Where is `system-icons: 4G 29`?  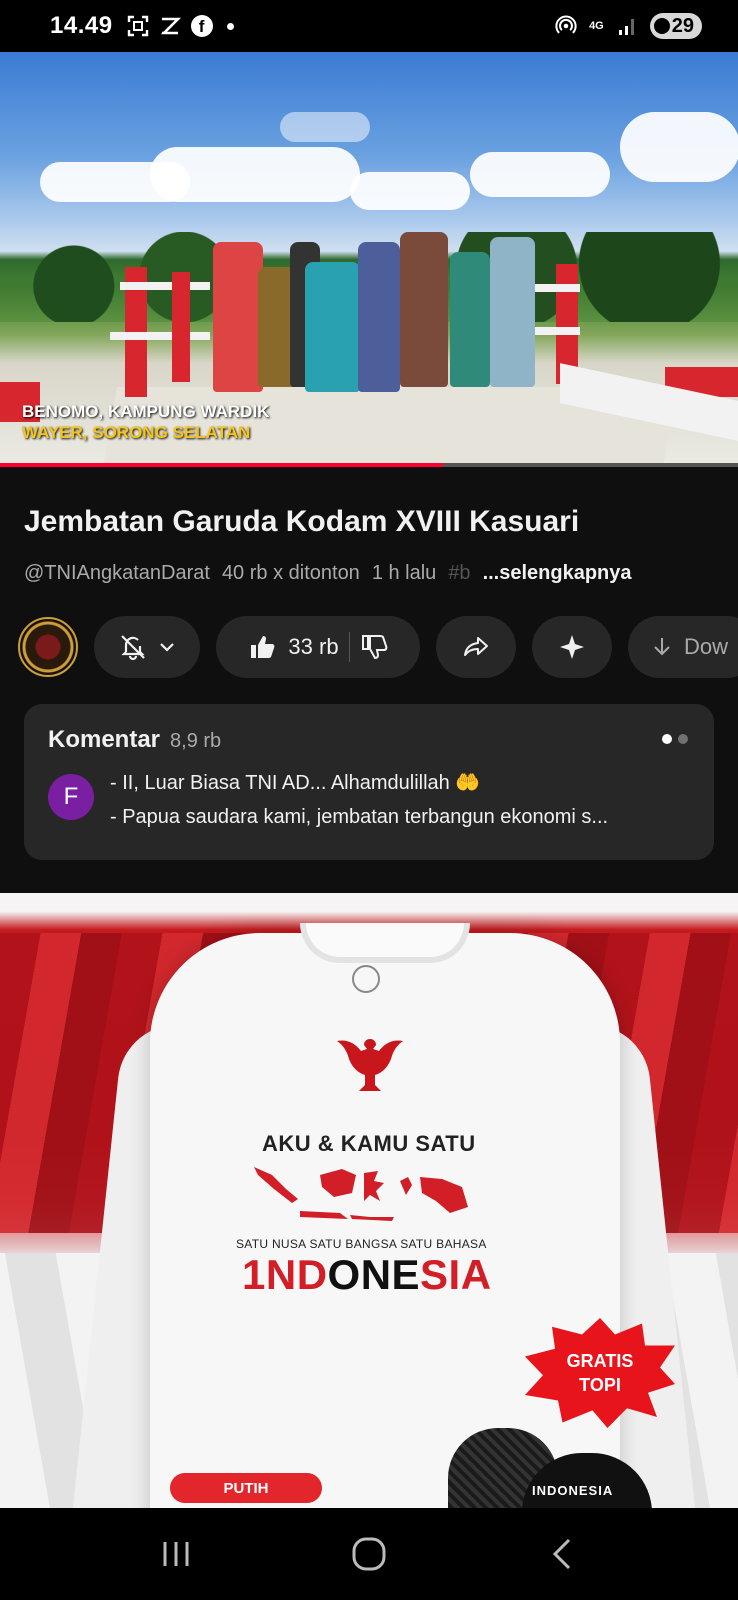
system-icons: 4G 29 is located at coordinates (628, 26).